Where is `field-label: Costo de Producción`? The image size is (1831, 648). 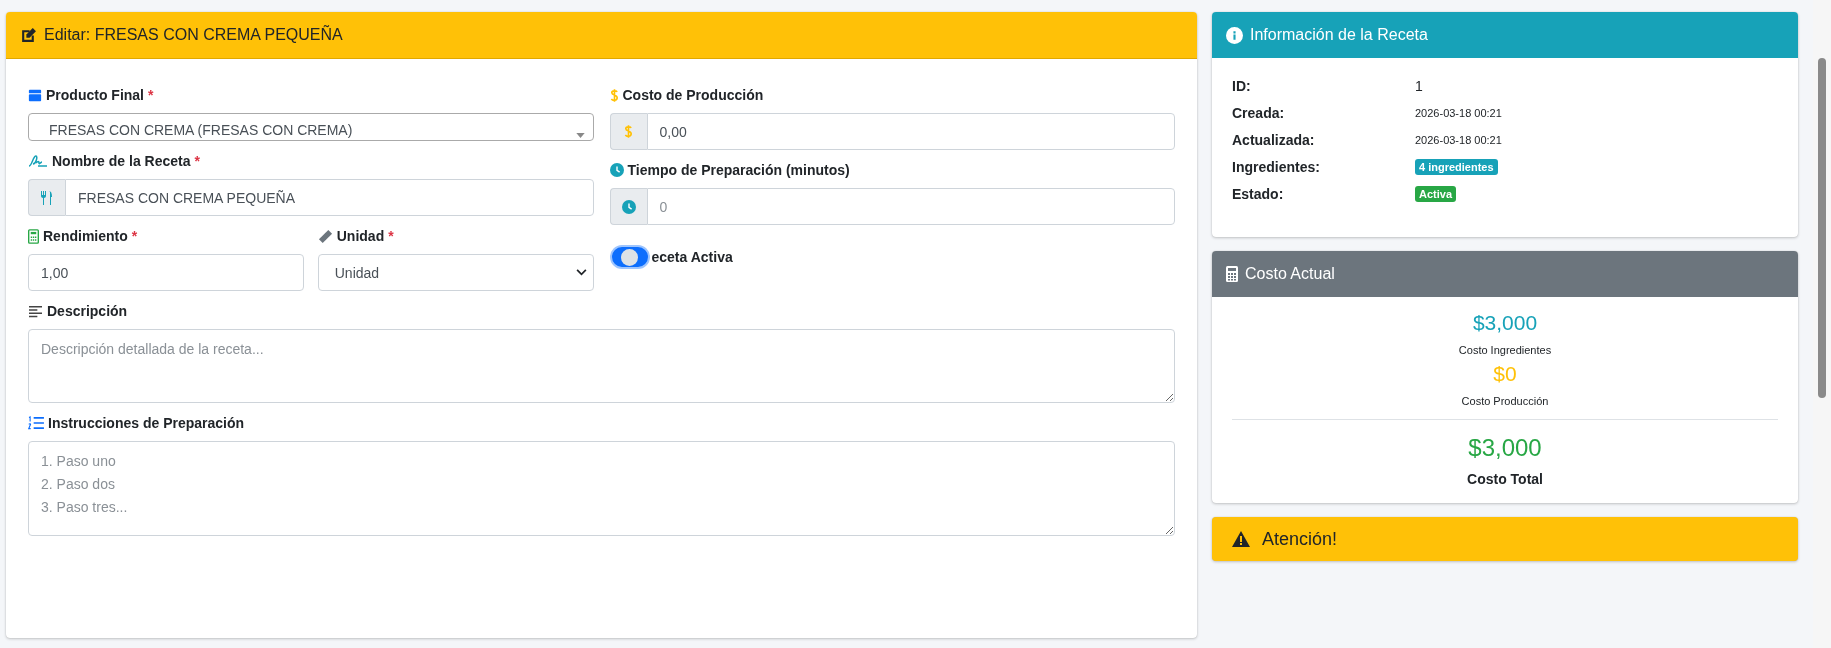 field-label: Costo de Producción is located at coordinates (693, 95).